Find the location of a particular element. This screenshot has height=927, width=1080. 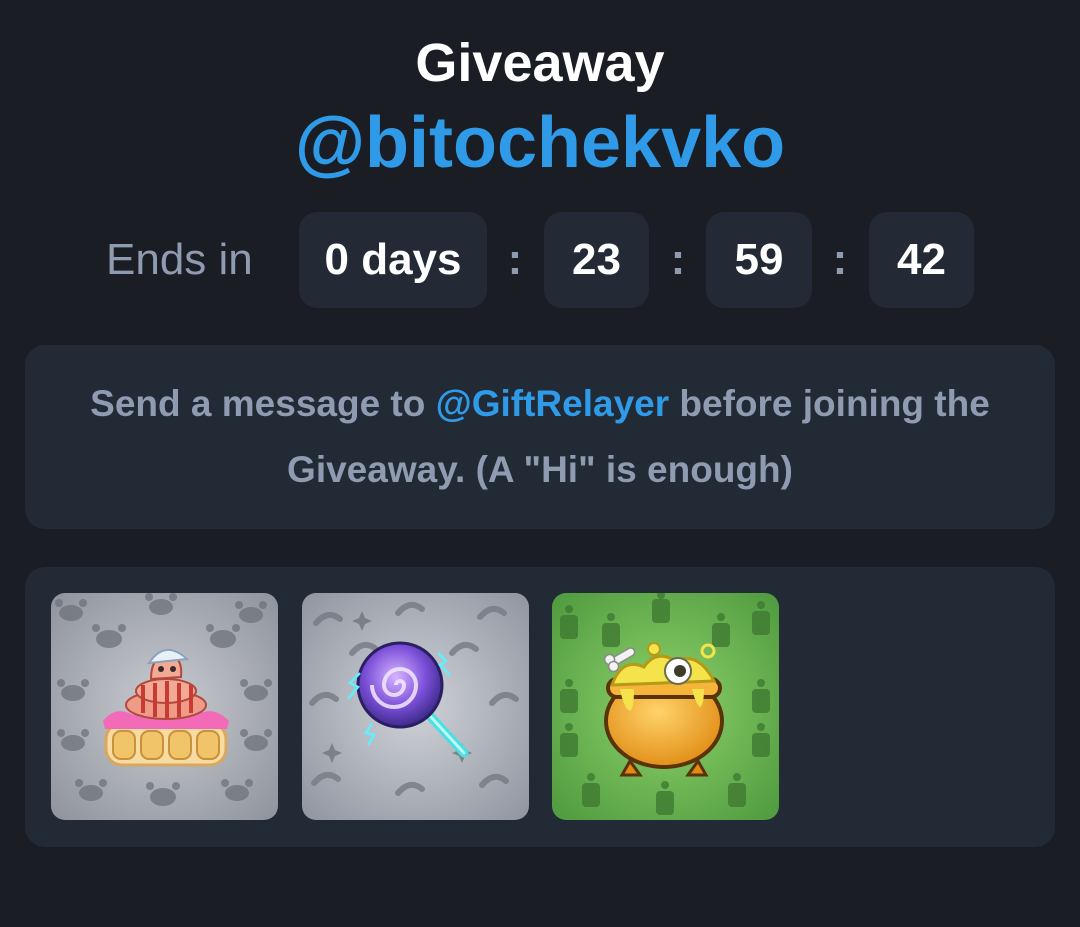

countdown-hours-value: 23 is located at coordinates (596, 259).